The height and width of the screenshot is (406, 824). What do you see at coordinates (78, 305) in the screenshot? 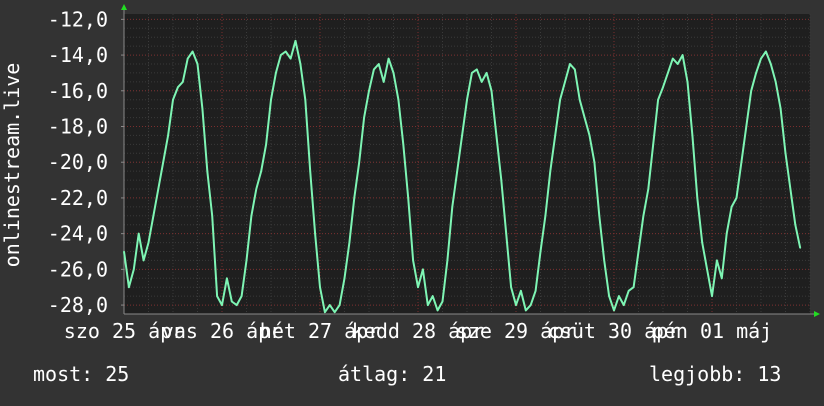
I see `y-tick-label: -28,0` at bounding box center [78, 305].